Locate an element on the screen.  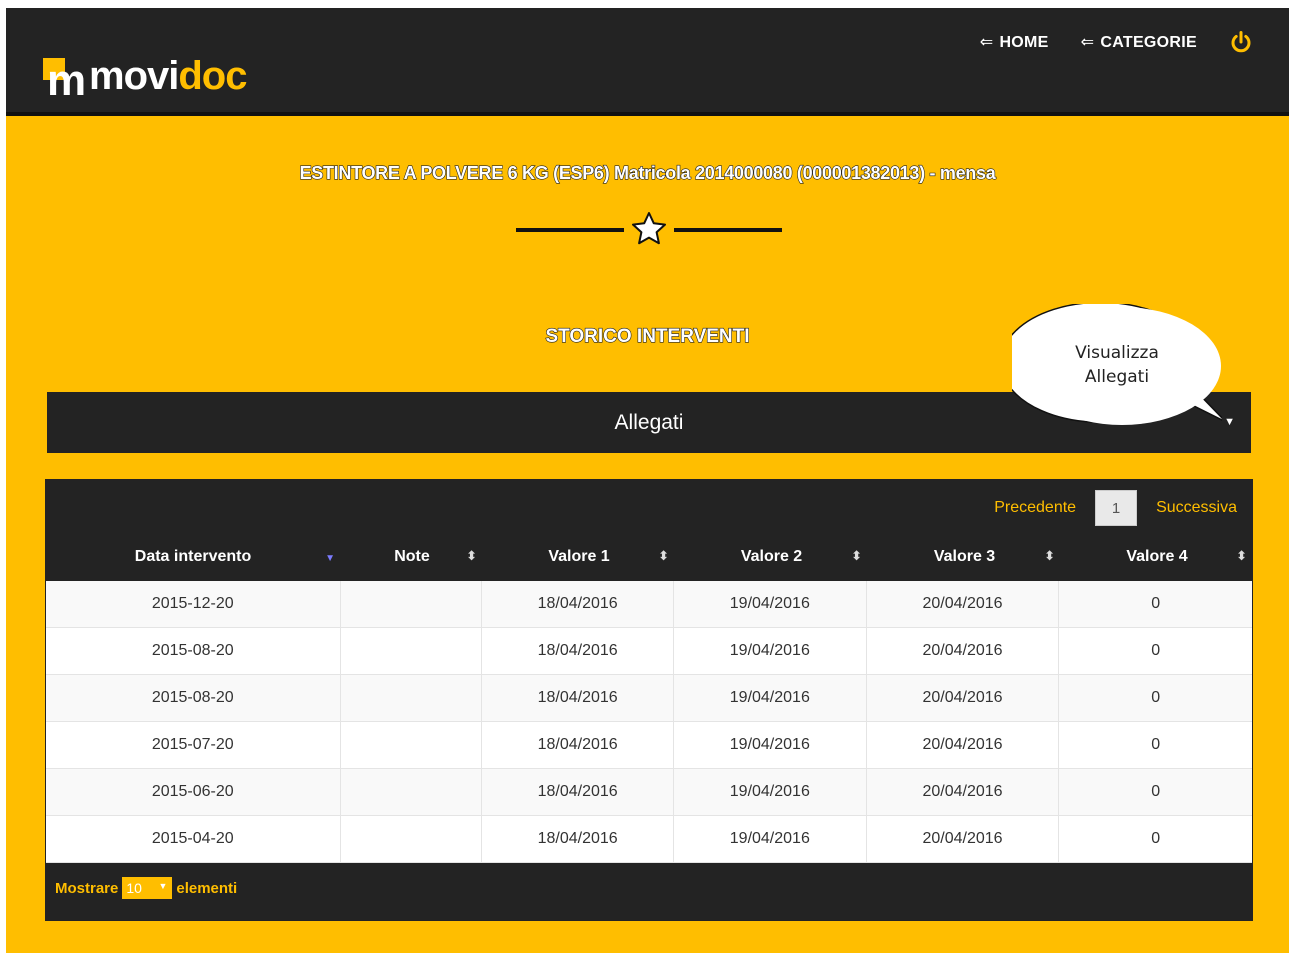
chevron-down-icon: ▼ is located at coordinates (163, 886).